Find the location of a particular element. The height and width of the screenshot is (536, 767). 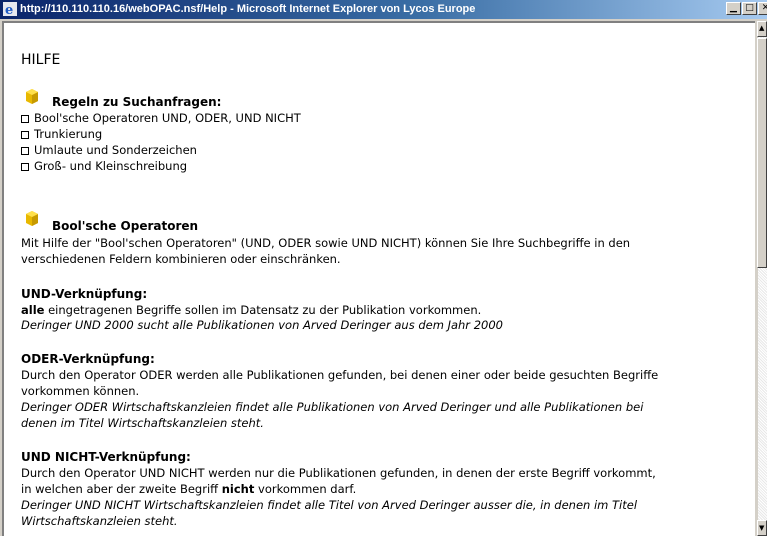

scroll-down-button: ▼ is located at coordinates (762, 528).